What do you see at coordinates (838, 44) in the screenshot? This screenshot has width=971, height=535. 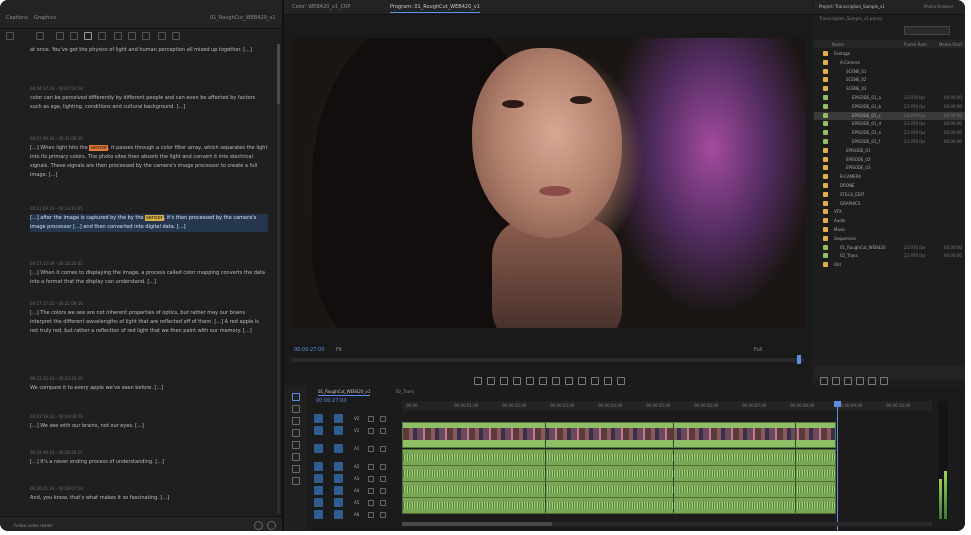 I see `col-name: Name` at bounding box center [838, 44].